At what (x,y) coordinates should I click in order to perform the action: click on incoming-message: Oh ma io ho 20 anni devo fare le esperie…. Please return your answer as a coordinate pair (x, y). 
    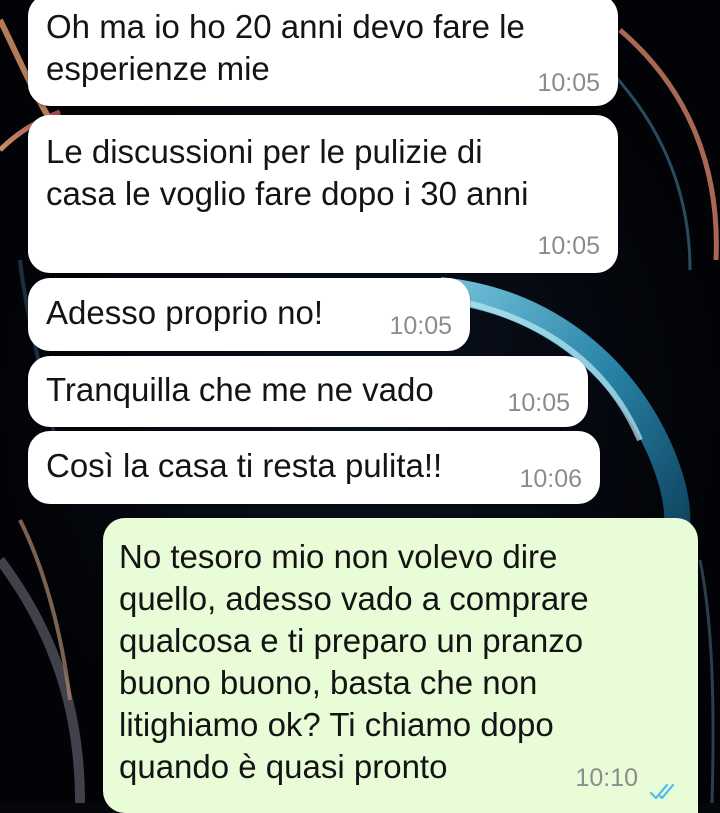
    Looking at the image, I should click on (323, 53).